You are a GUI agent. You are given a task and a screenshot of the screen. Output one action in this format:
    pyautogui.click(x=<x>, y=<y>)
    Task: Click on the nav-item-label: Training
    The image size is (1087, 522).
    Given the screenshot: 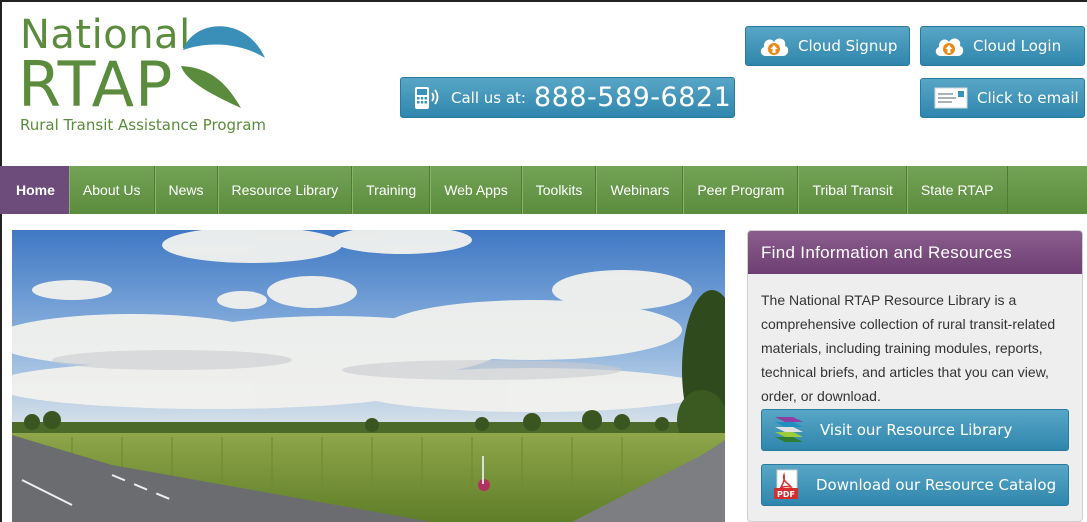 What is the action you would take?
    pyautogui.click(x=391, y=190)
    